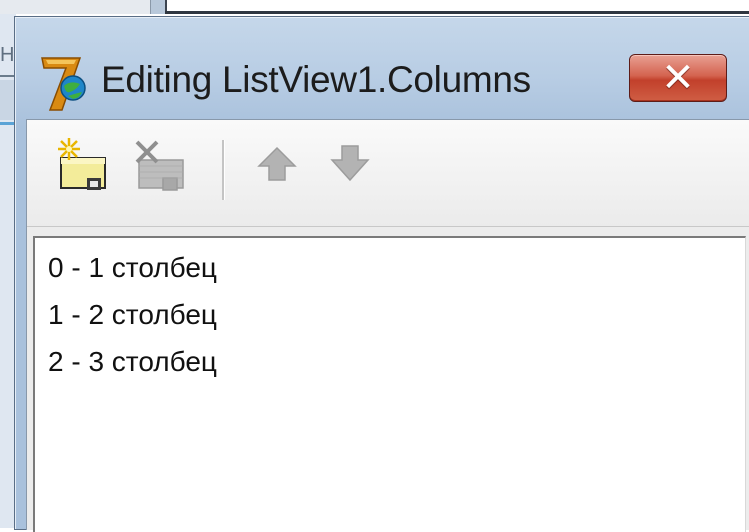 This screenshot has height=532, width=749. What do you see at coordinates (161, 164) in the screenshot?
I see `delete-icon` at bounding box center [161, 164].